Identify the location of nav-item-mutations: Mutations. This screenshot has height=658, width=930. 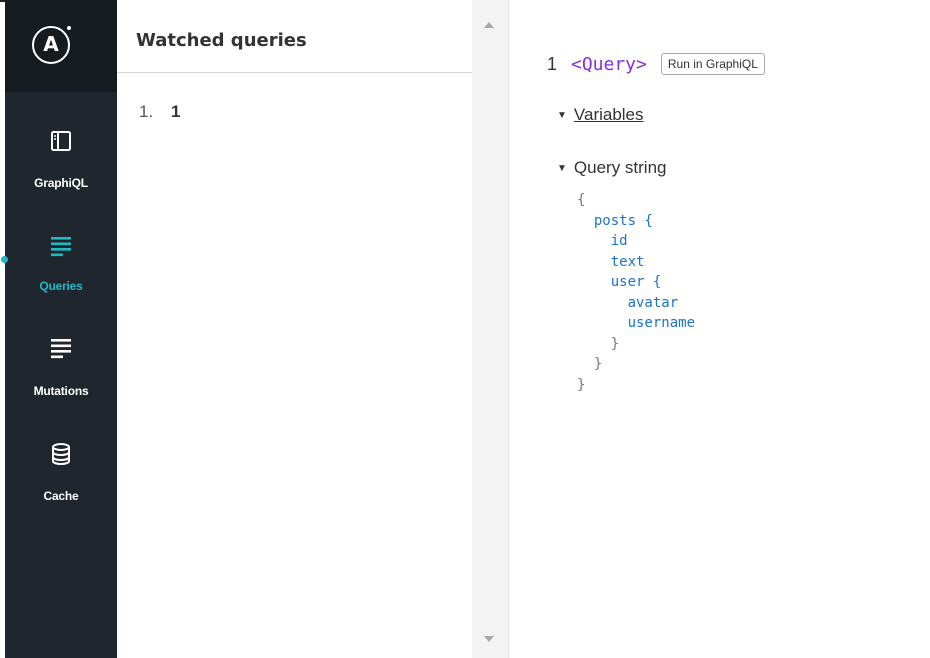
(61, 372).